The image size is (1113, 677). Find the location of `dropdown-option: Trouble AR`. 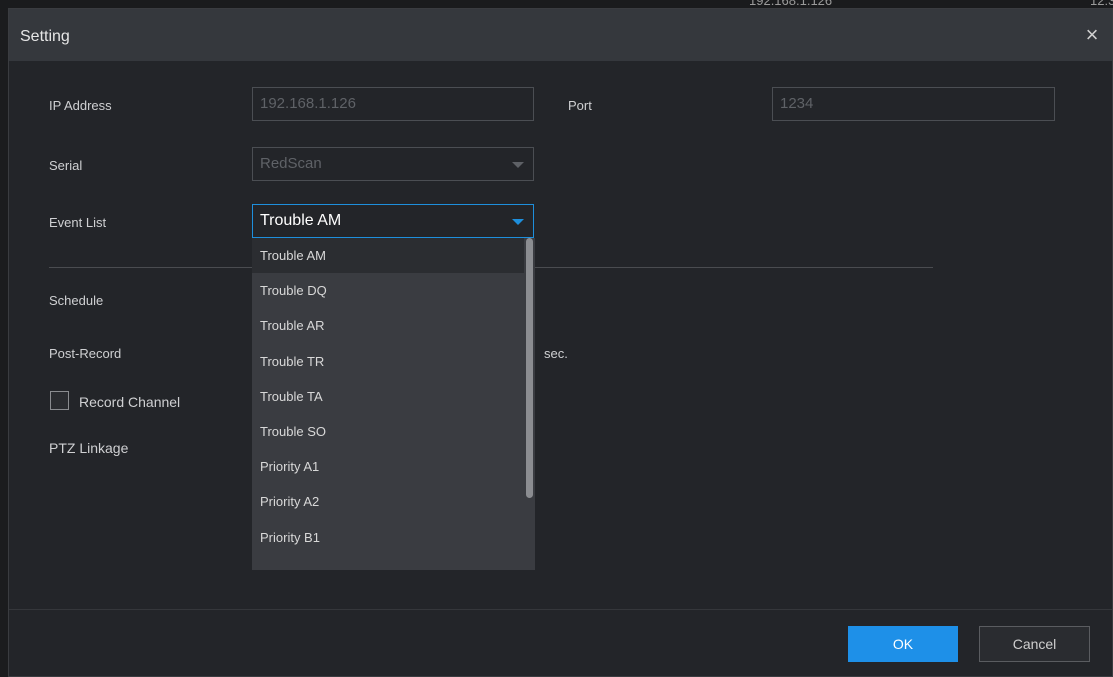

dropdown-option: Trouble AR is located at coordinates (388, 325).